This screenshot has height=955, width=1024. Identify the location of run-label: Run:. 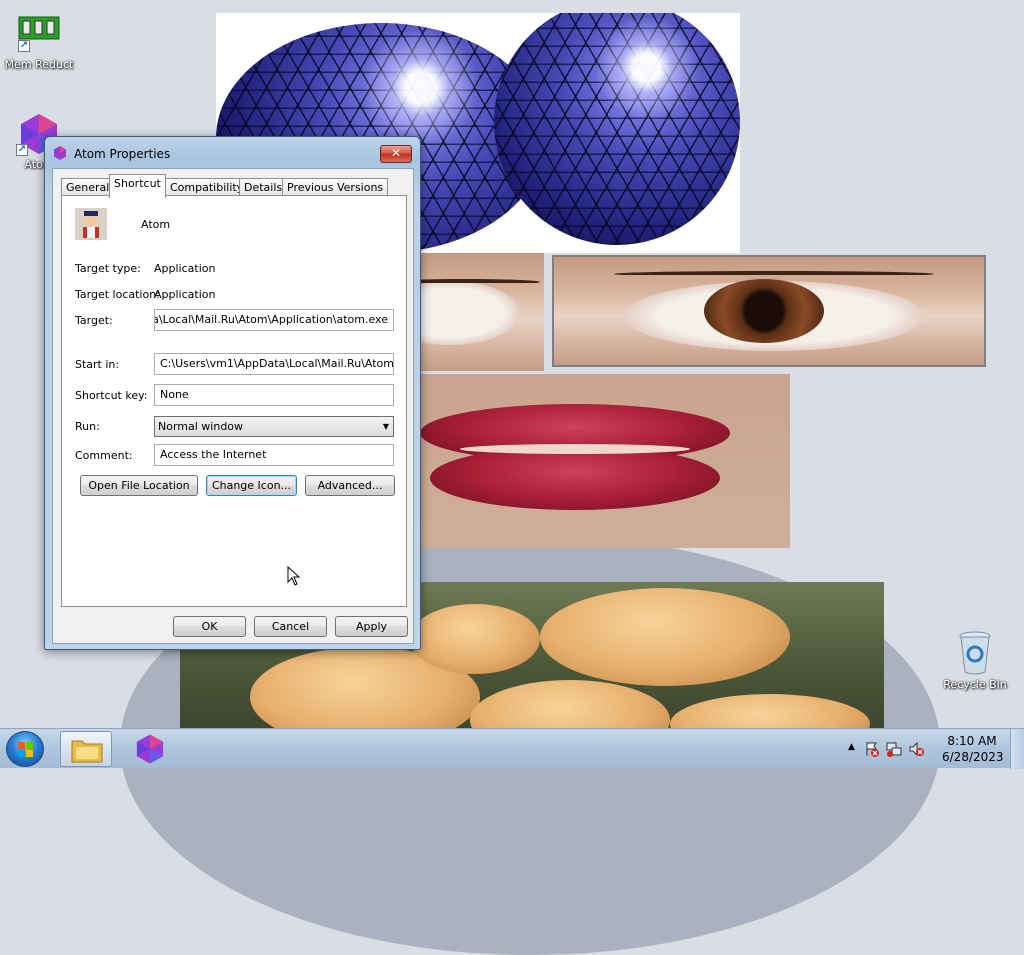
(87, 426).